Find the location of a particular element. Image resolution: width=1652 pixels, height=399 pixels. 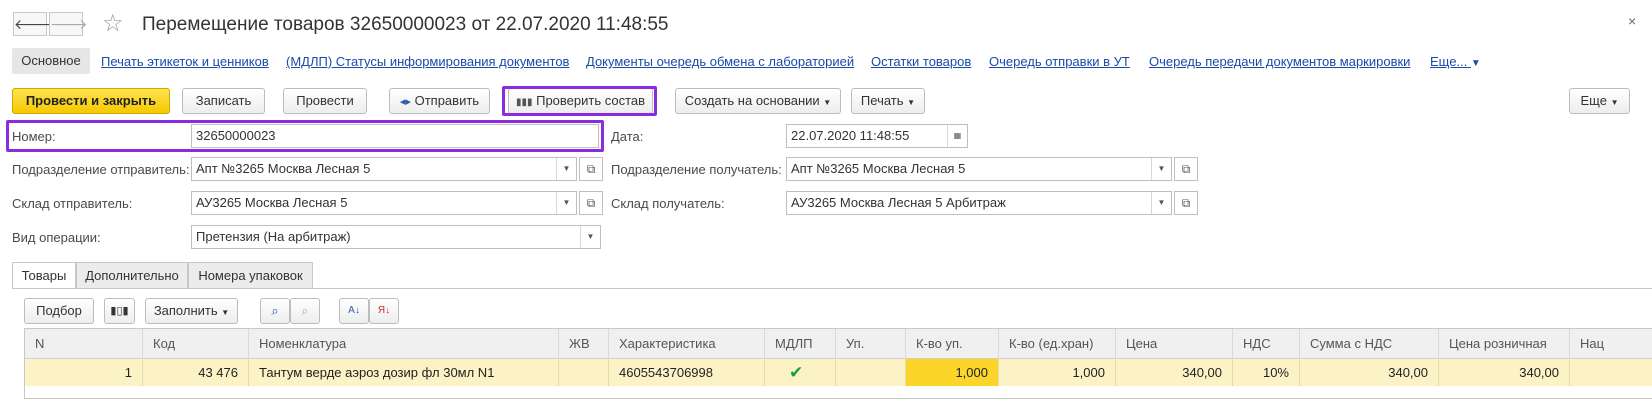

wh-receiver-value: АУ3265 Москва Лесная 5 Арбитраж is located at coordinates (898, 202).